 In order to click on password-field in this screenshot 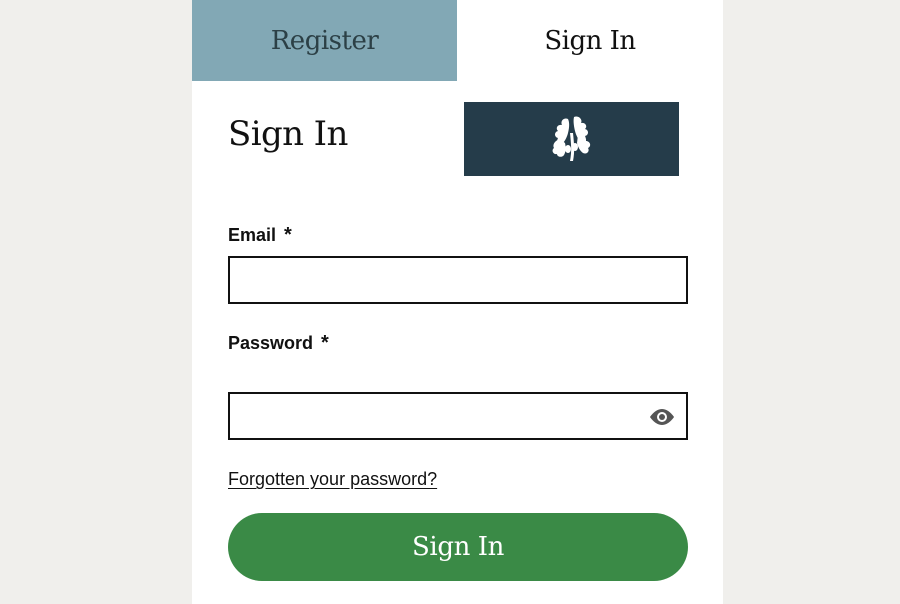, I will do `click(458, 416)`.